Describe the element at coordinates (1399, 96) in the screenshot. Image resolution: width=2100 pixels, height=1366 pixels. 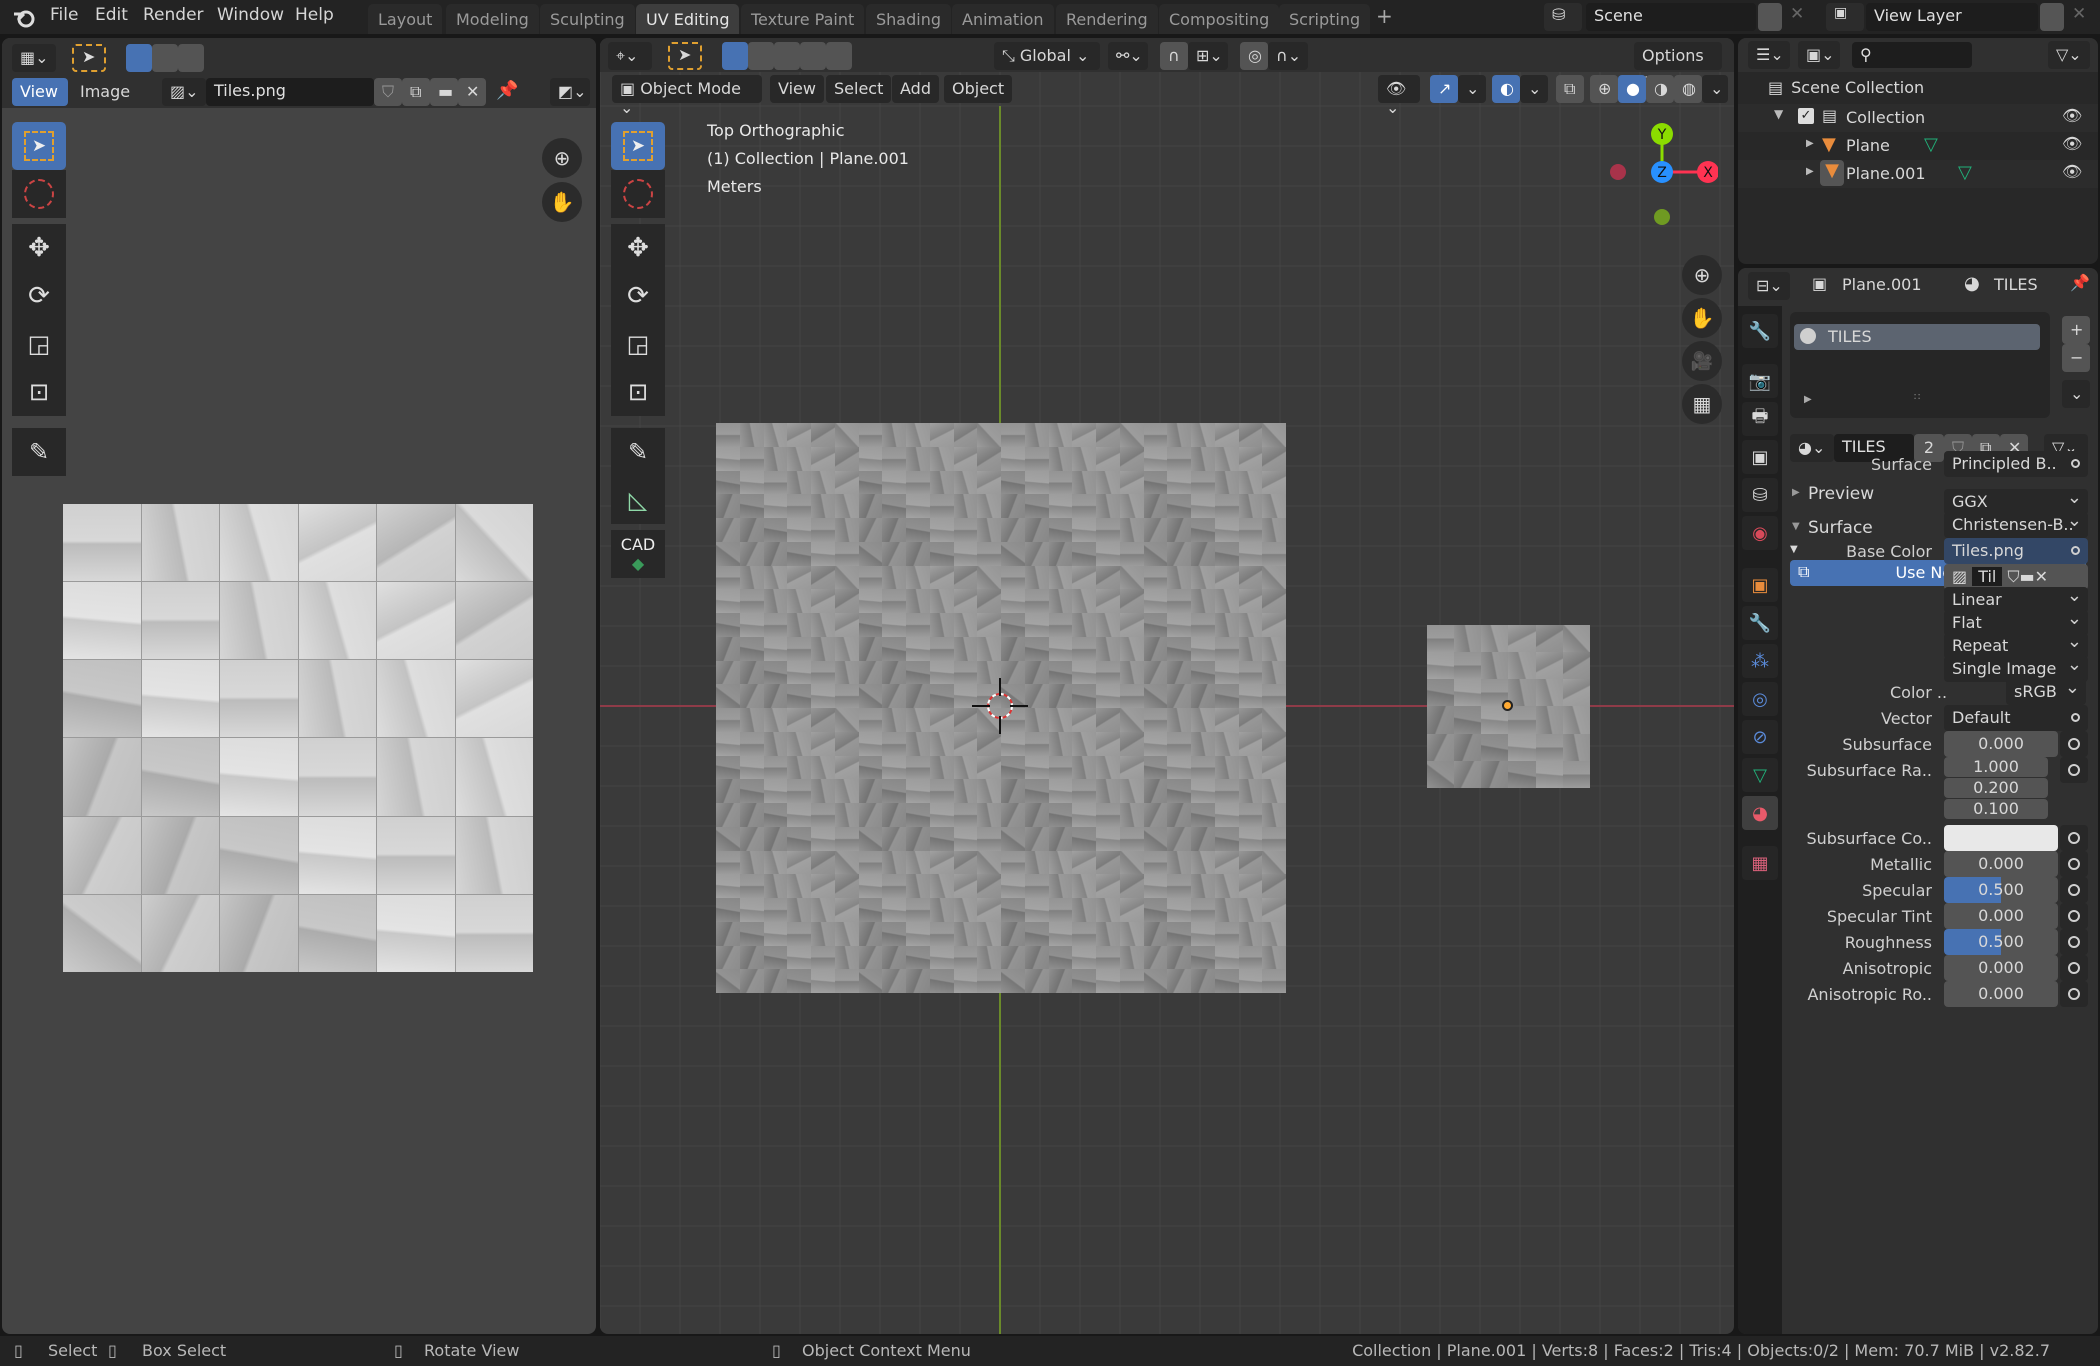
I see `visibility-dropdown: 👁⌄` at that location.